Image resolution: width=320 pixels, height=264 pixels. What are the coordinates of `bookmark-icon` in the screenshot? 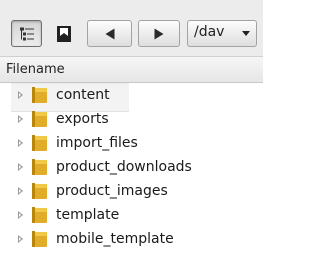 It's located at (63, 33).